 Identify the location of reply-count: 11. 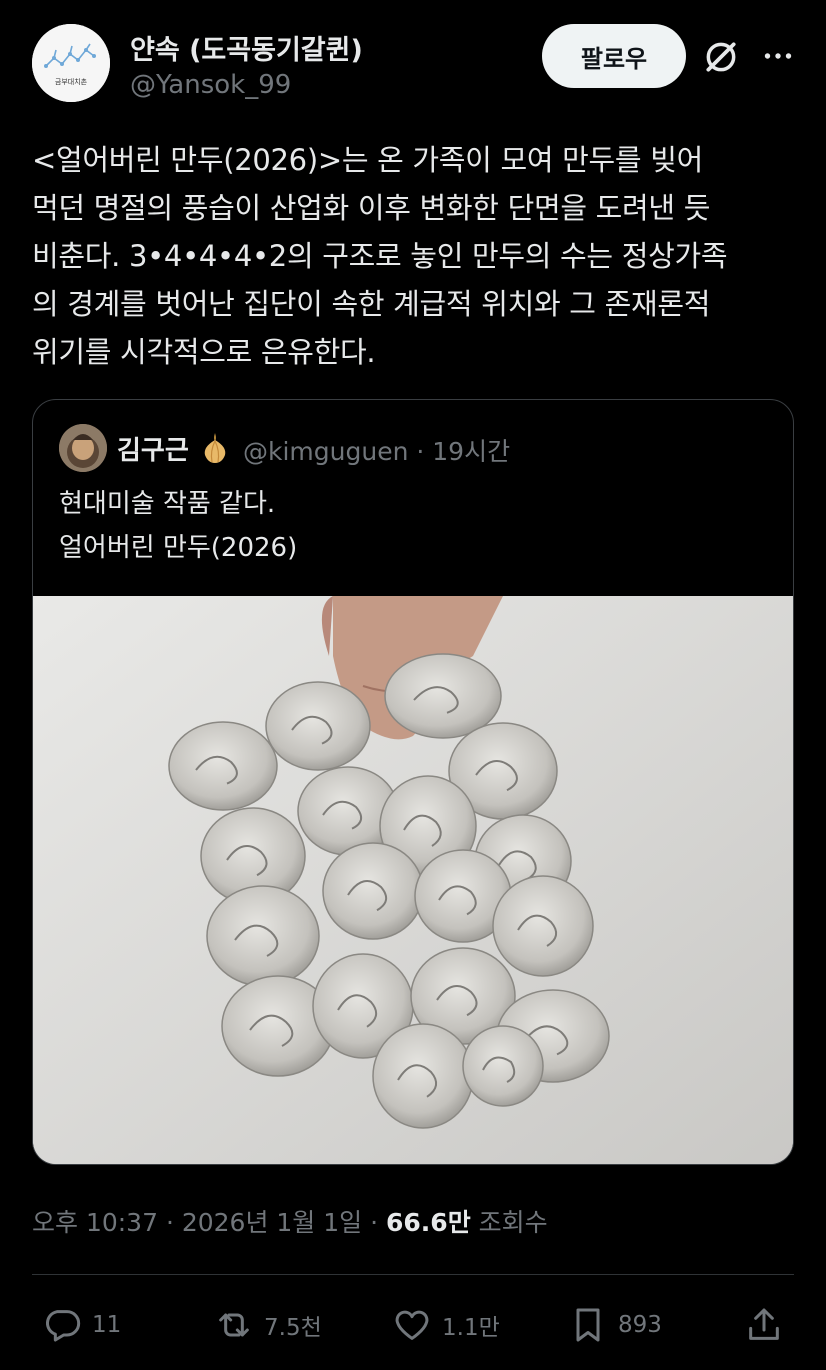
(107, 1325).